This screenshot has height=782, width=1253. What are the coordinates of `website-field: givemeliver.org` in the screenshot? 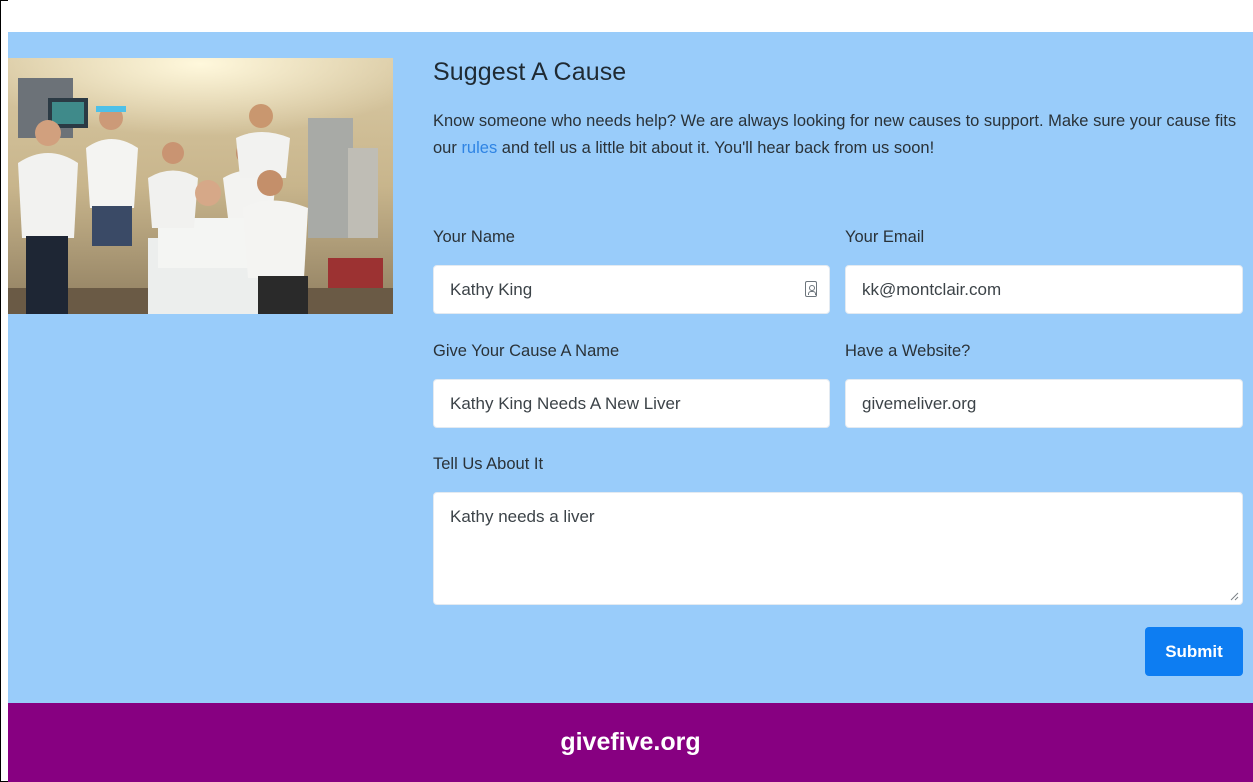 It's located at (1044, 403).